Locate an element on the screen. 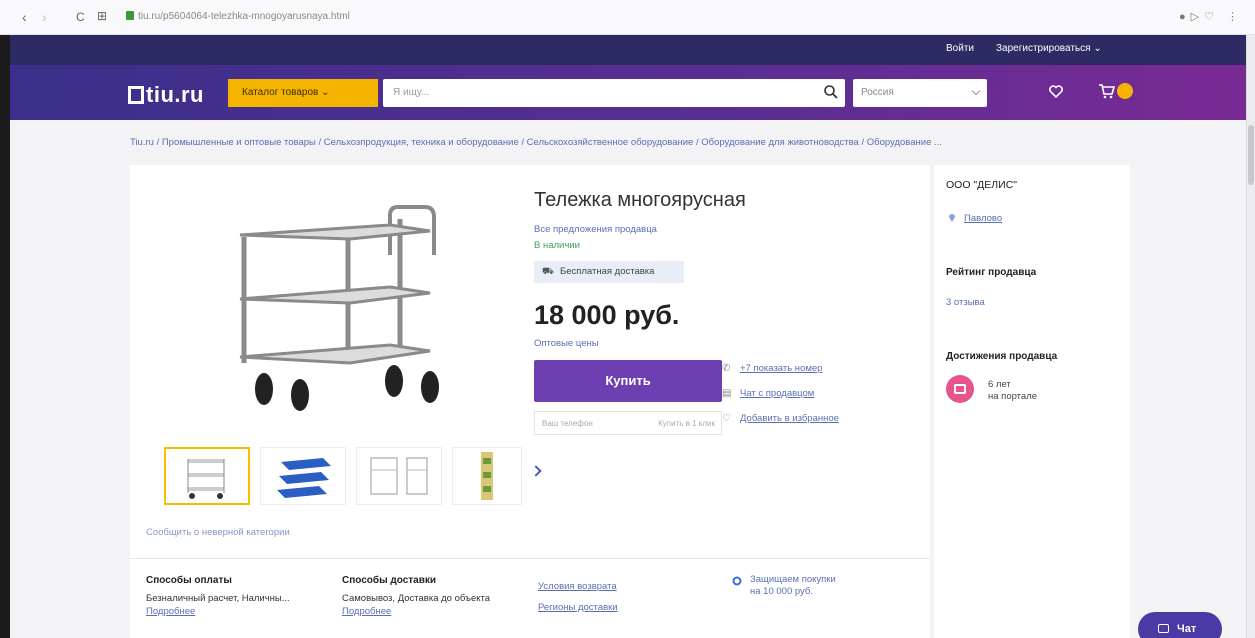  availability-status: В наличии is located at coordinates (557, 245).